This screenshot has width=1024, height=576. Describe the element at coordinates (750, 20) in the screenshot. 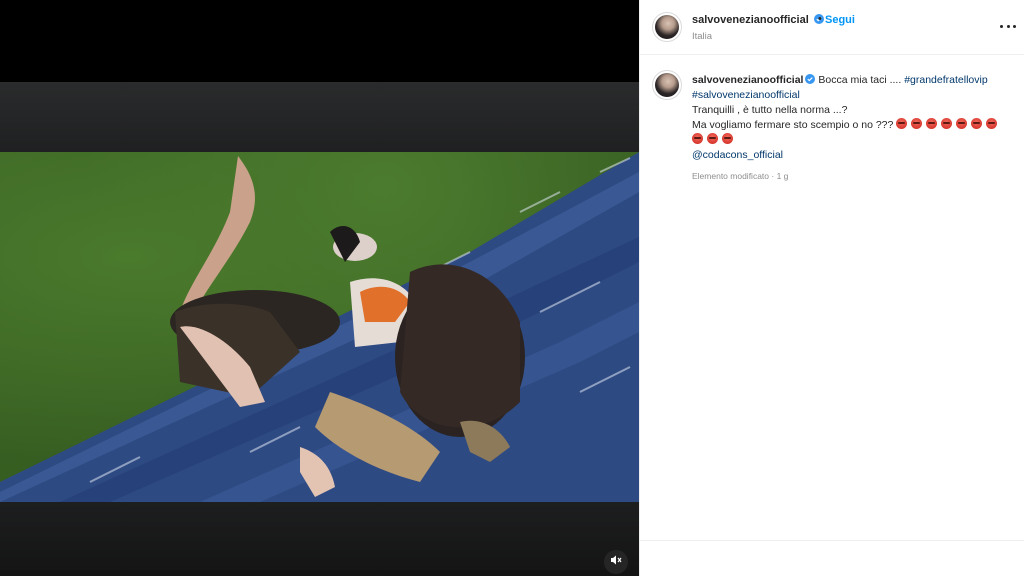

I see `username-text: salvovenezianoofficial` at that location.